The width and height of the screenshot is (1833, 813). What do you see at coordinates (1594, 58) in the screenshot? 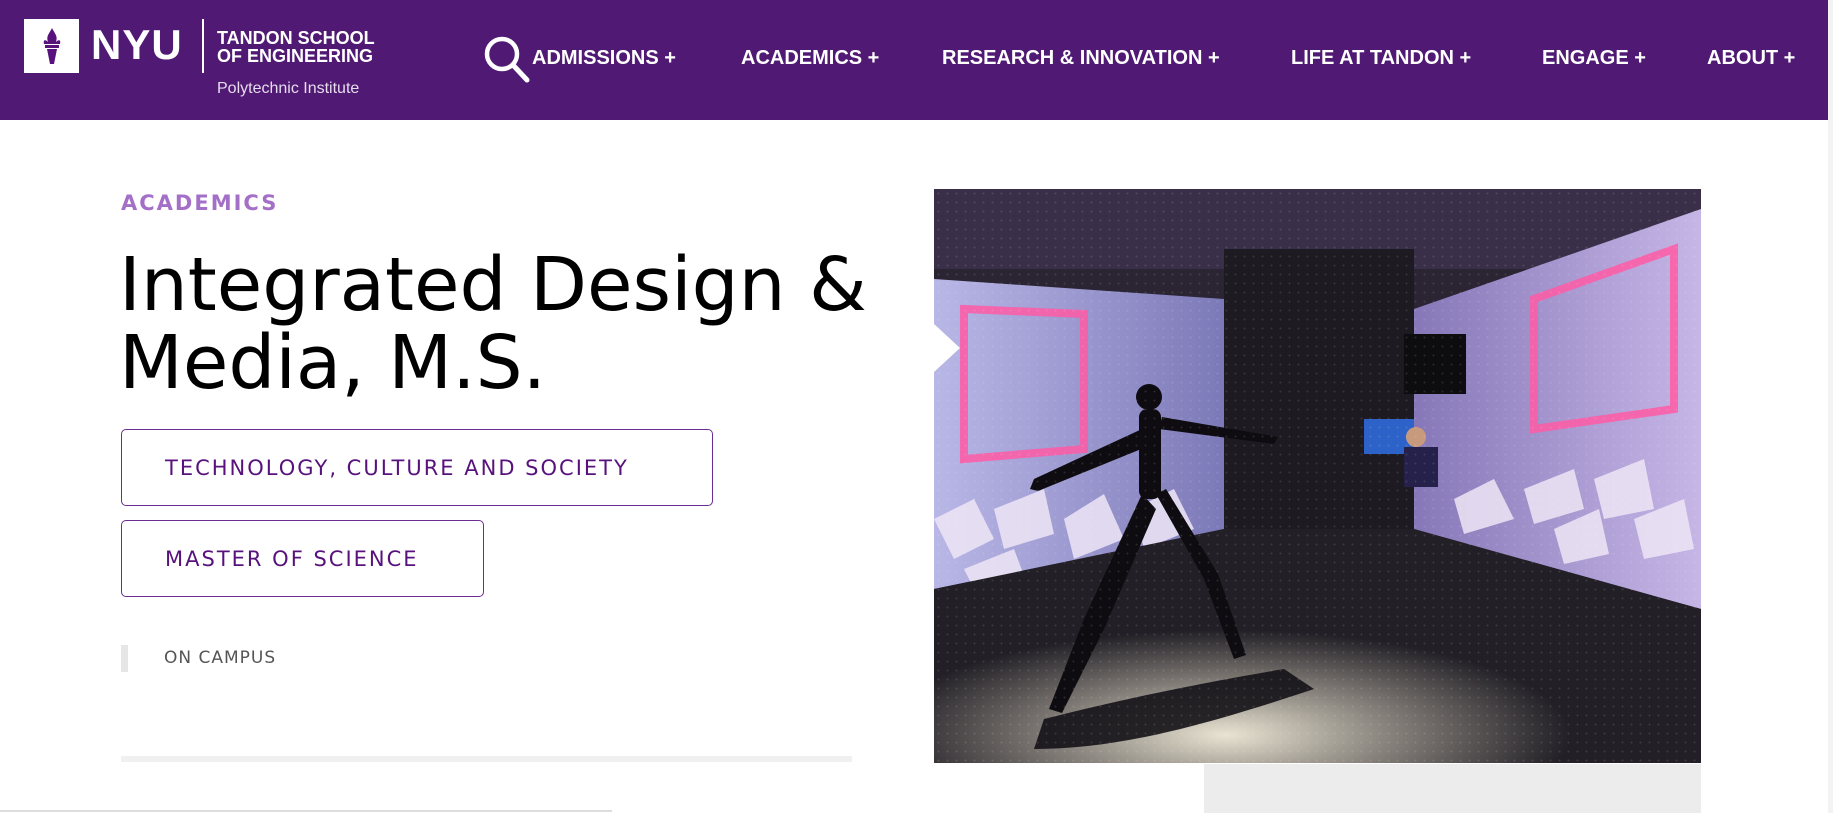
I see `nav-engage: ENGAGE +` at bounding box center [1594, 58].